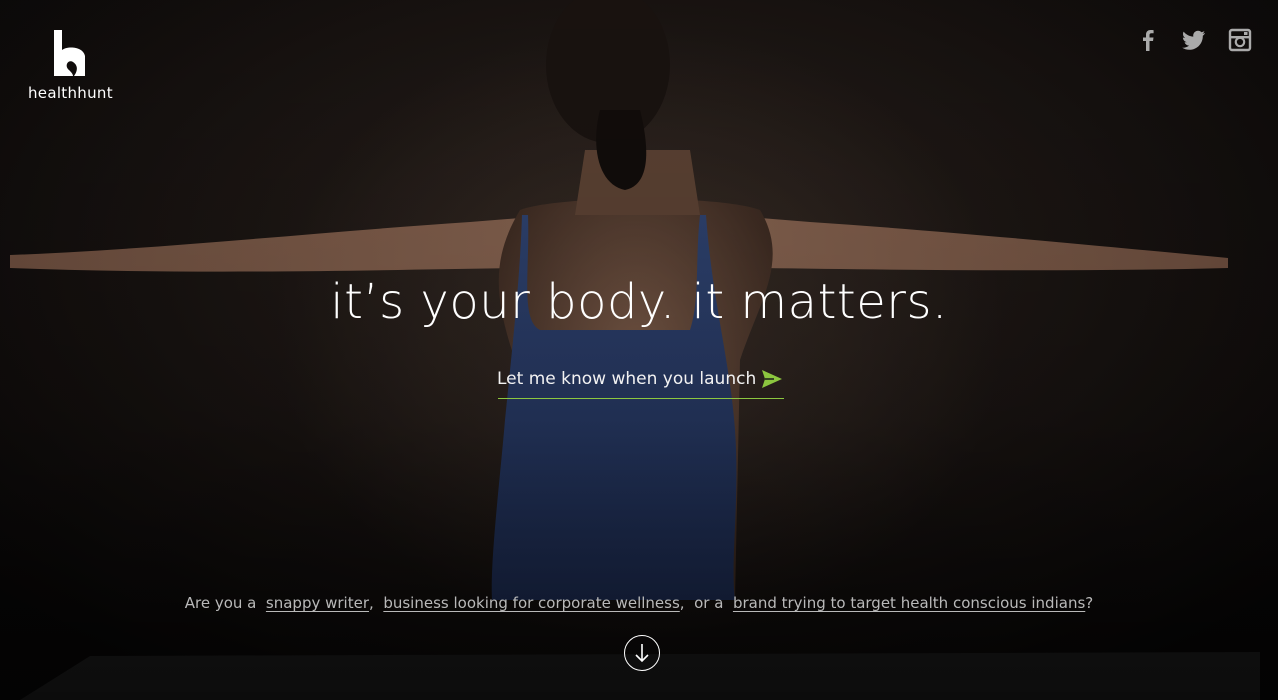 The image size is (1278, 700). I want to click on facebook-icon, so click(1148, 40).